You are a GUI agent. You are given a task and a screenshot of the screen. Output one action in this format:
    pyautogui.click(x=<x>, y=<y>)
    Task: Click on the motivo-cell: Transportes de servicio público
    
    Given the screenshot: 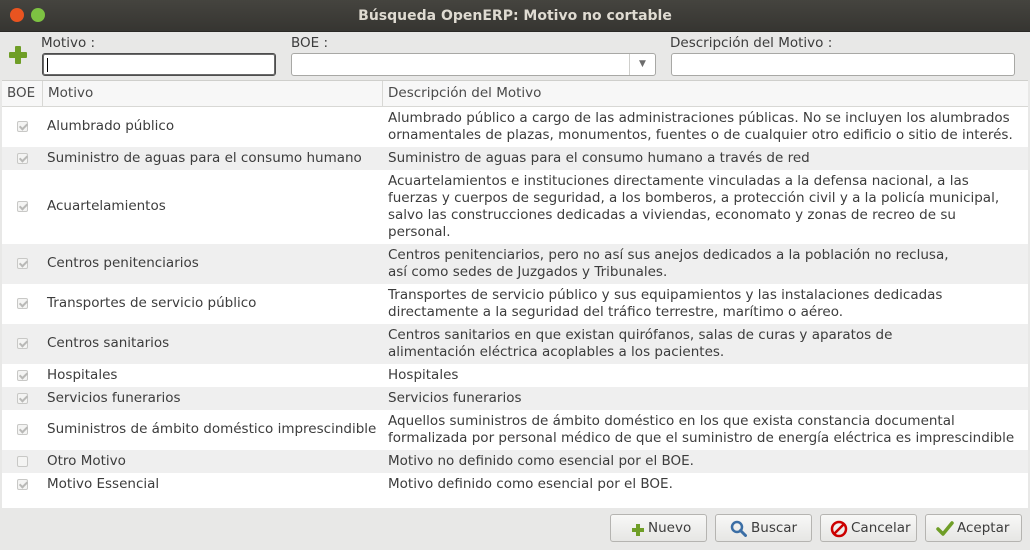 What is the action you would take?
    pyautogui.click(x=152, y=303)
    